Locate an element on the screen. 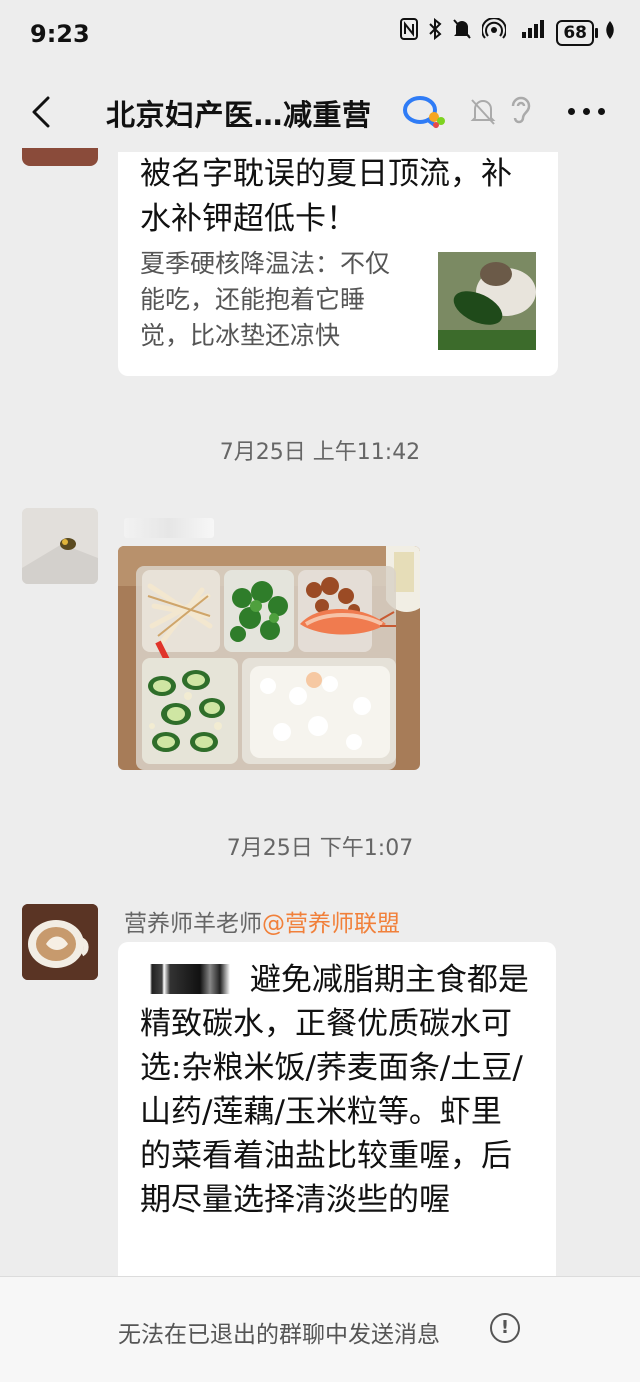 This screenshot has height=1382, width=640. meal-photo is located at coordinates (269, 658).